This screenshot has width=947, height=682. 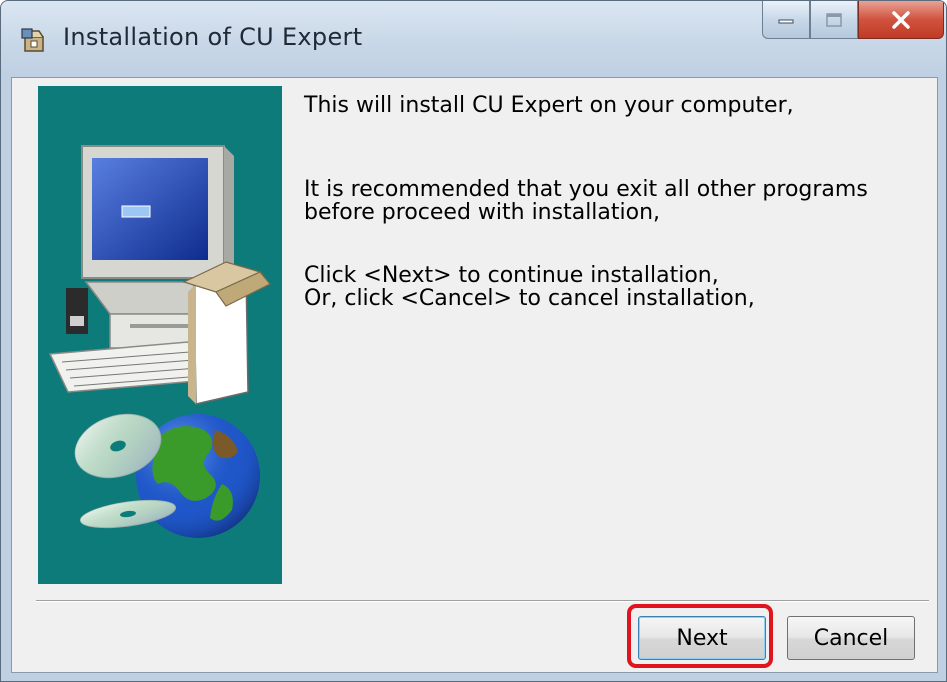 What do you see at coordinates (159, 341) in the screenshot?
I see `banner-illustration` at bounding box center [159, 341].